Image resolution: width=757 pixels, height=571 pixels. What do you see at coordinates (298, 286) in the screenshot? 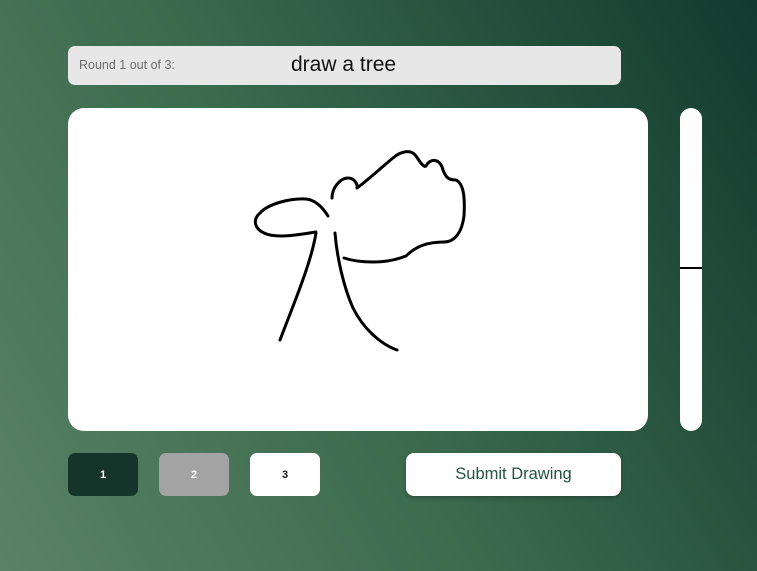
I see `trunk-left-stroke` at bounding box center [298, 286].